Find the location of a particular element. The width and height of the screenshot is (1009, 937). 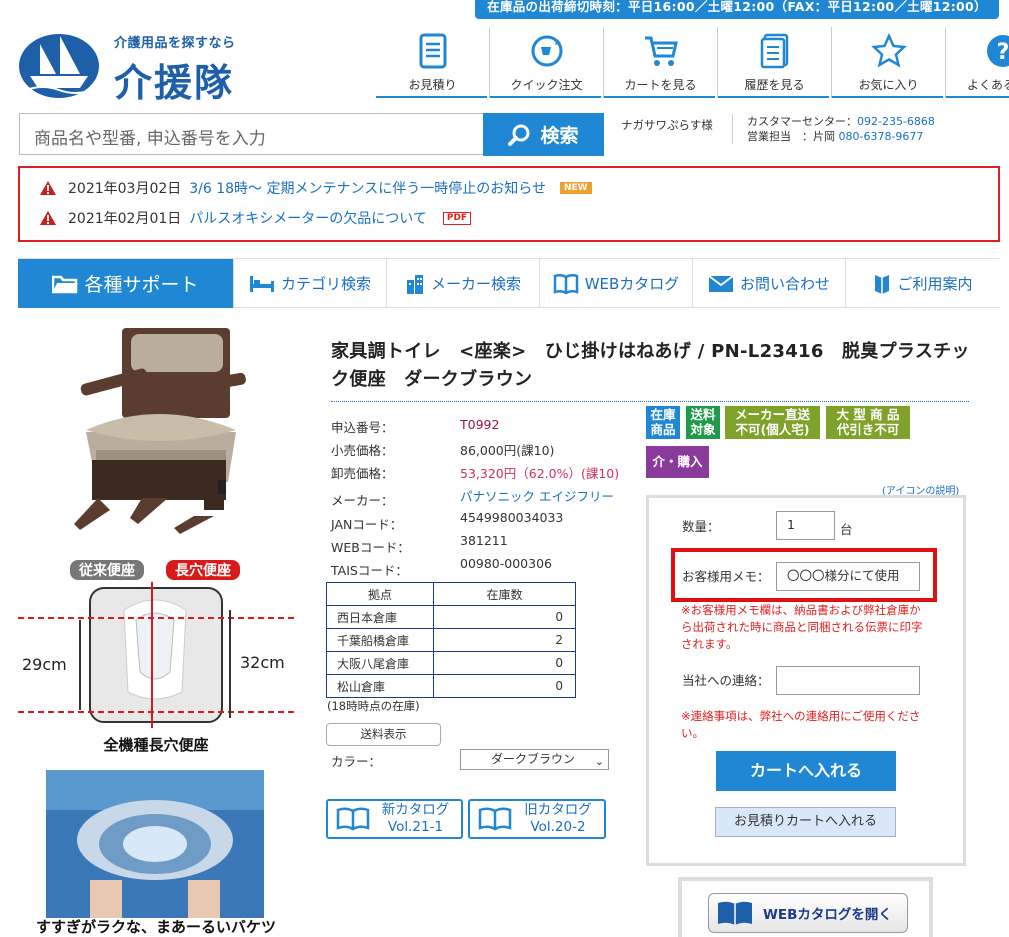

spec-label: TAISコード： is located at coordinates (369, 570).